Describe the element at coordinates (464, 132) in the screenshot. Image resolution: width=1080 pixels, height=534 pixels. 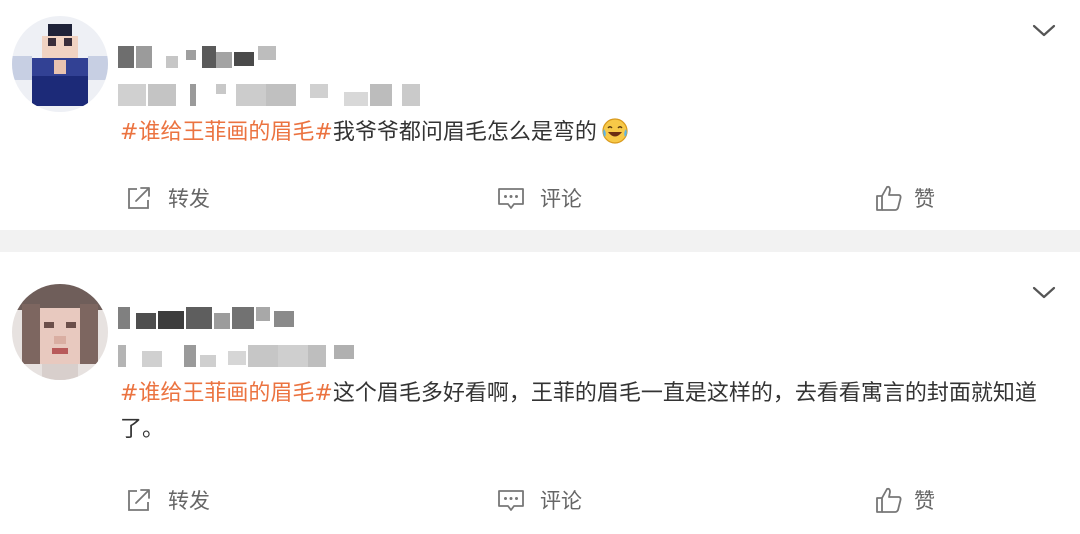
I see `post-text: 我爷爷都问眉毛怎么是弯的` at that location.